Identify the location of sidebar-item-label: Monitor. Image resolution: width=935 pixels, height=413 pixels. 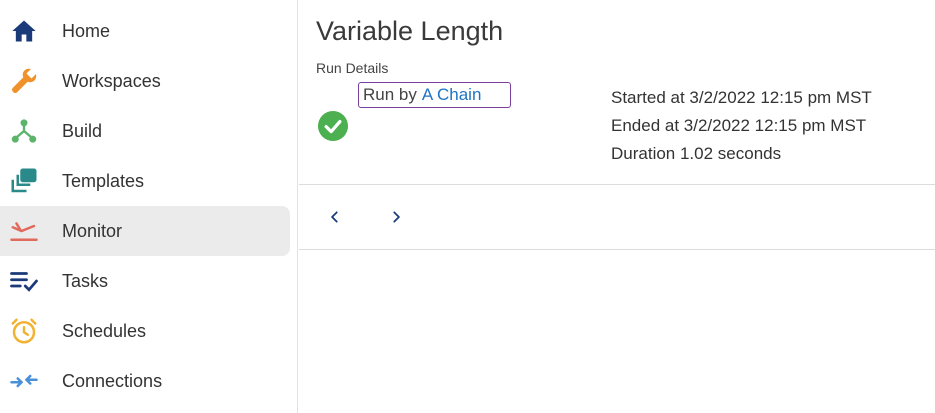
(92, 230).